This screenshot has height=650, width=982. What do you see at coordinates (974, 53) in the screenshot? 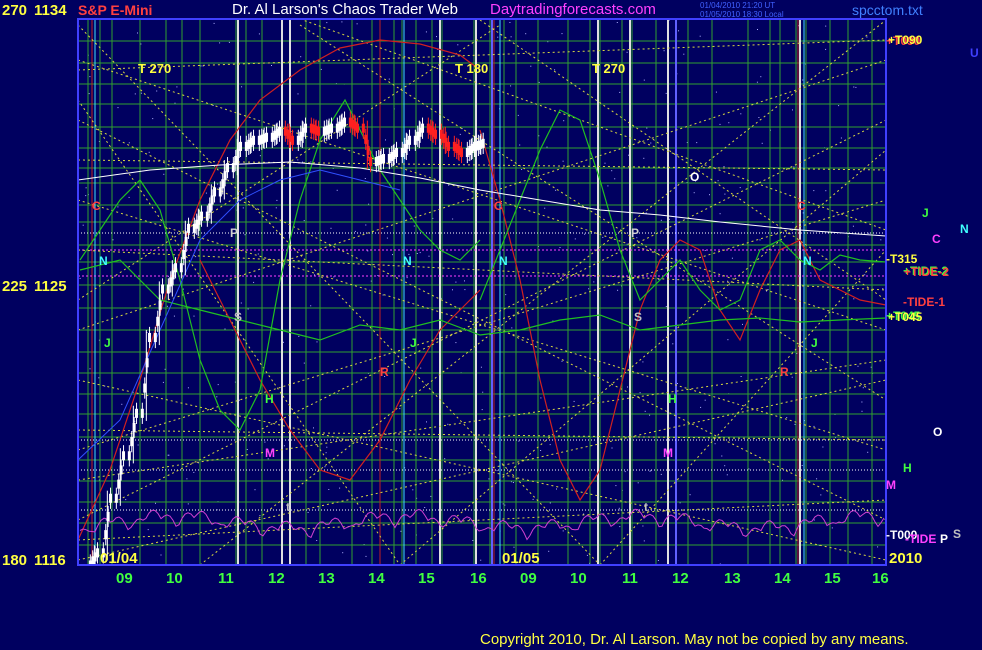
I see `planet-u-right: U` at bounding box center [974, 53].